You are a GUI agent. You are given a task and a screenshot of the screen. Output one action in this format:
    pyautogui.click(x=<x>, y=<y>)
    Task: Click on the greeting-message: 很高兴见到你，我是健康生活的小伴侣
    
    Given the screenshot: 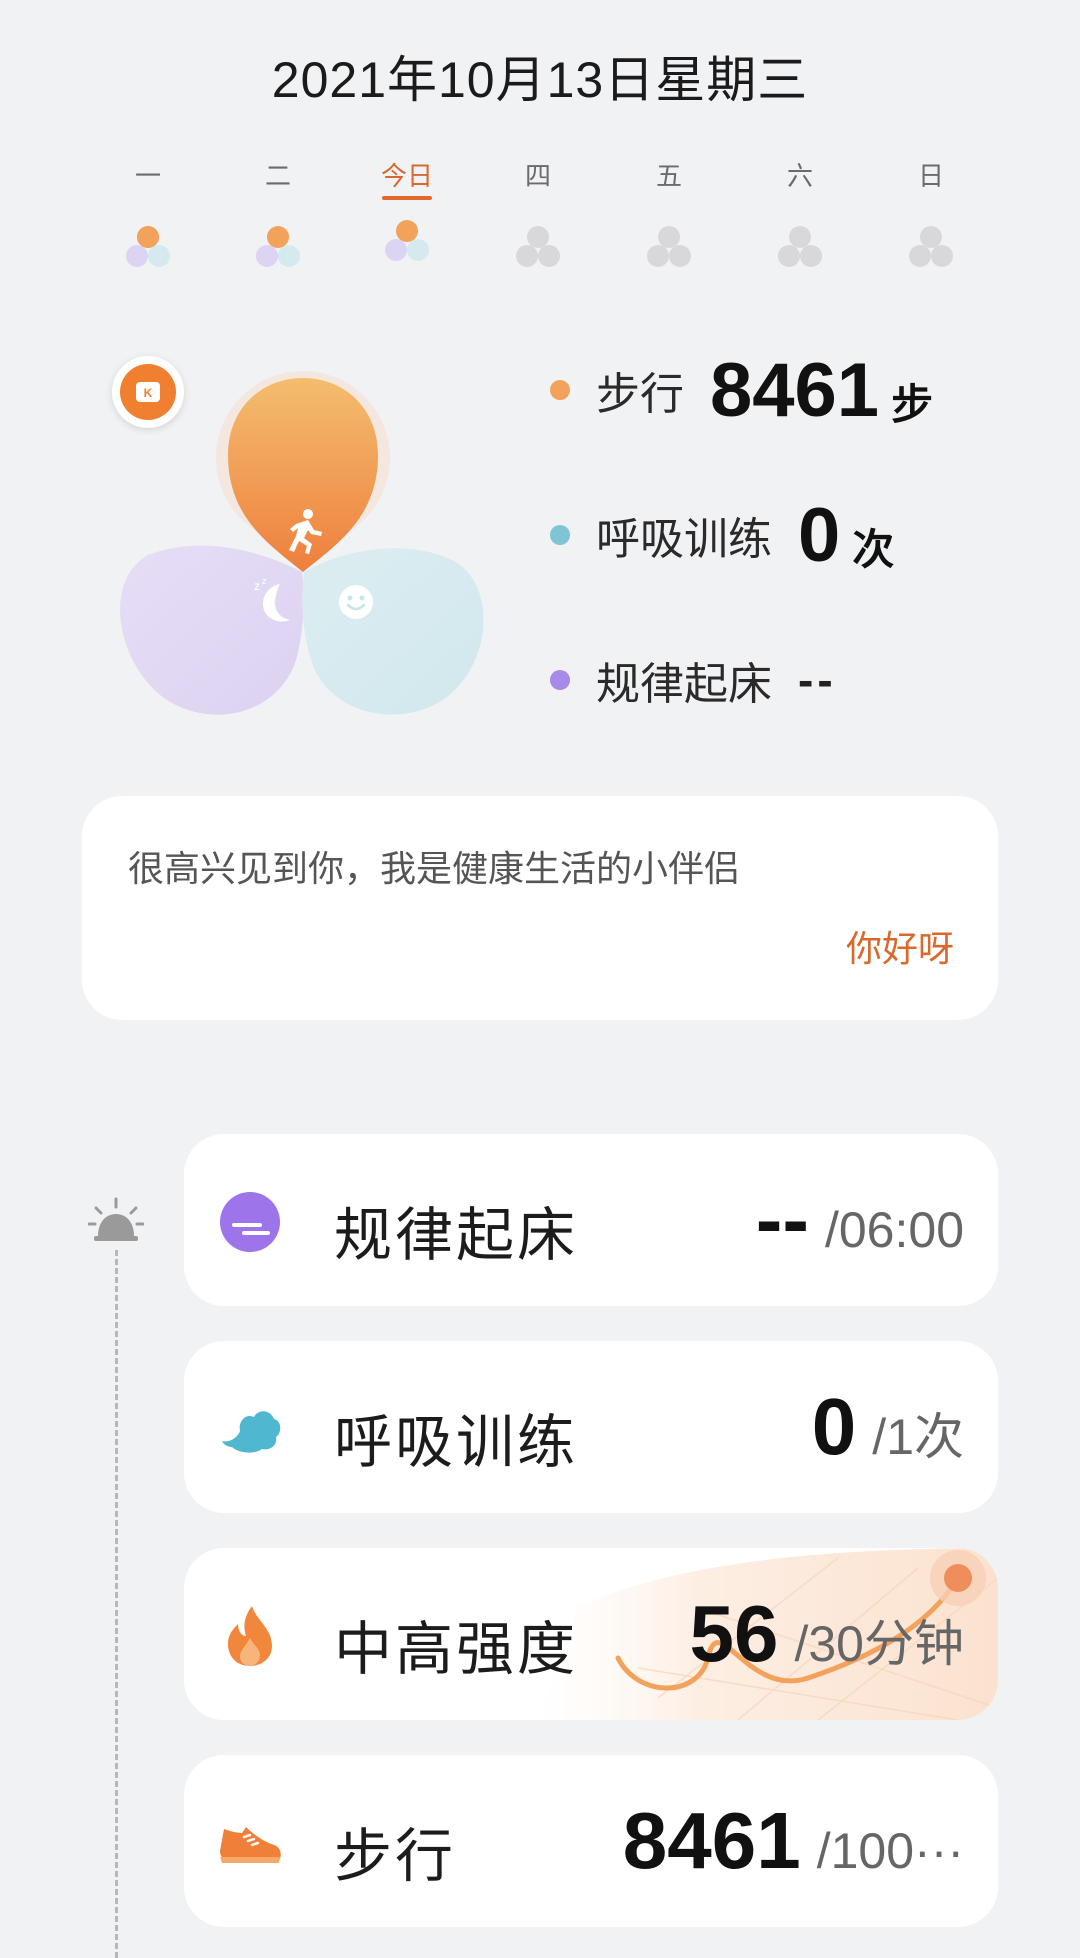 What is the action you would take?
    pyautogui.click(x=434, y=868)
    